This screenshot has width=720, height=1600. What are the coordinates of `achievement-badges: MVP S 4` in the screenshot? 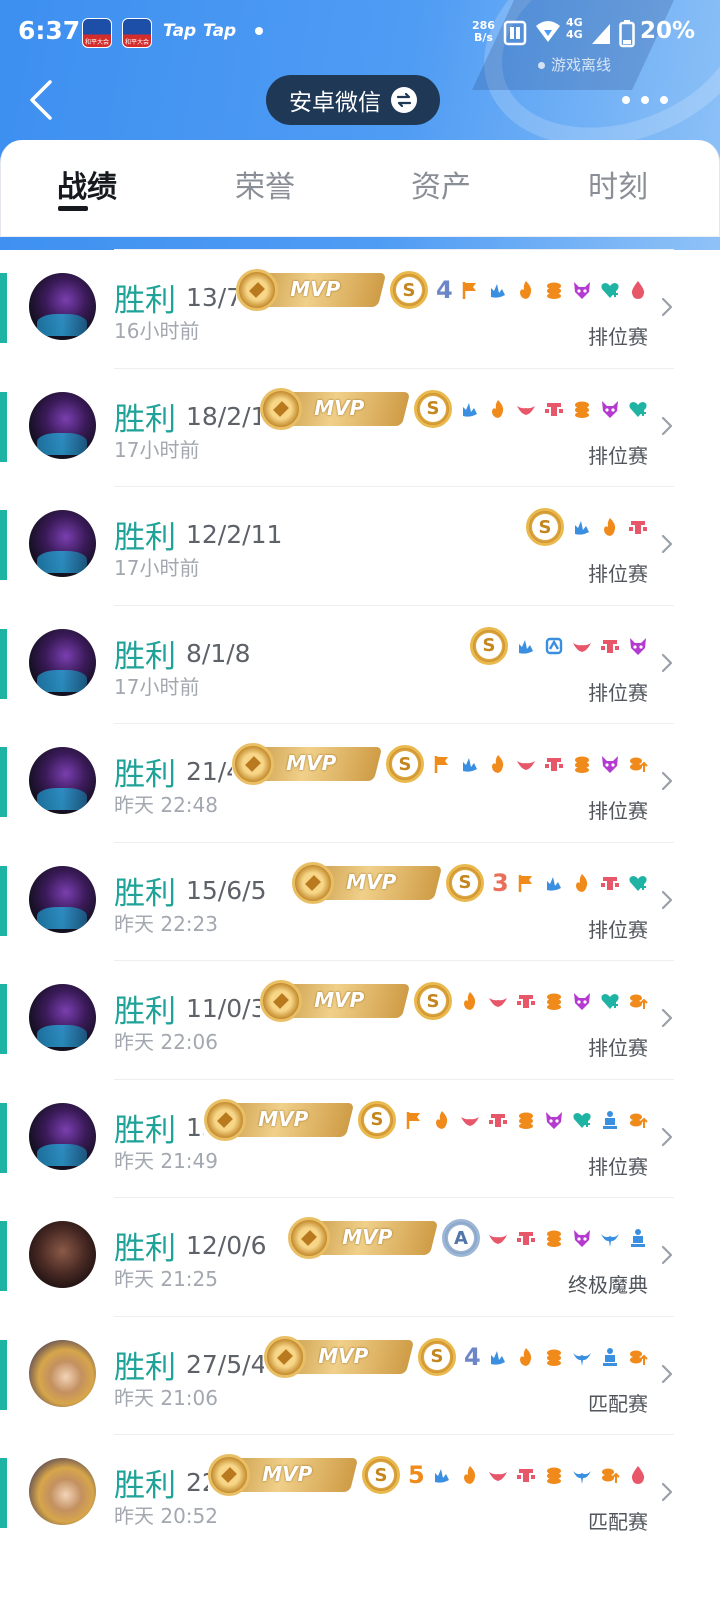 It's located at (456, 1356).